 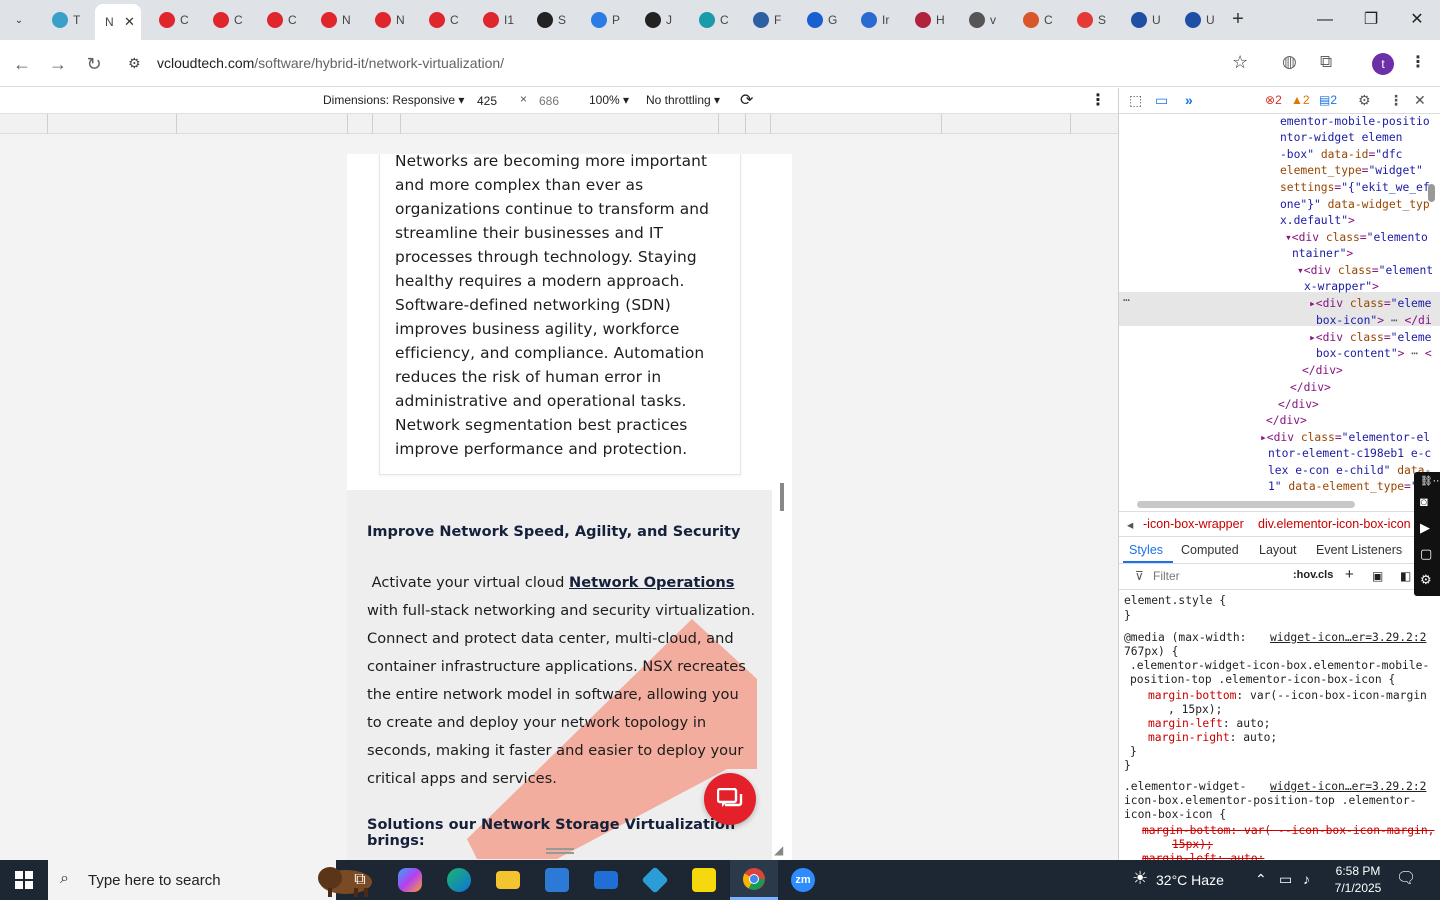 What do you see at coordinates (1189, 100) in the screenshot?
I see `more-tabs-icon: »` at bounding box center [1189, 100].